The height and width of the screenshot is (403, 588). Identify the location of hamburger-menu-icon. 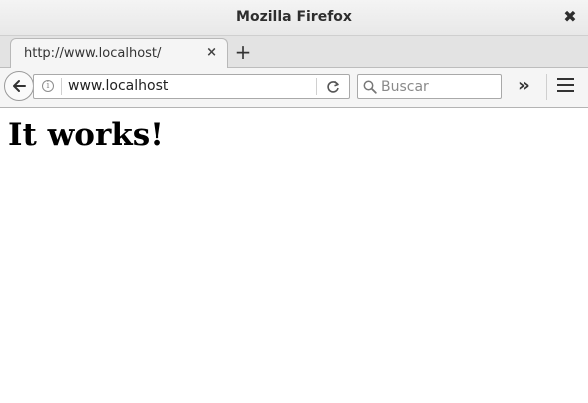
(566, 87).